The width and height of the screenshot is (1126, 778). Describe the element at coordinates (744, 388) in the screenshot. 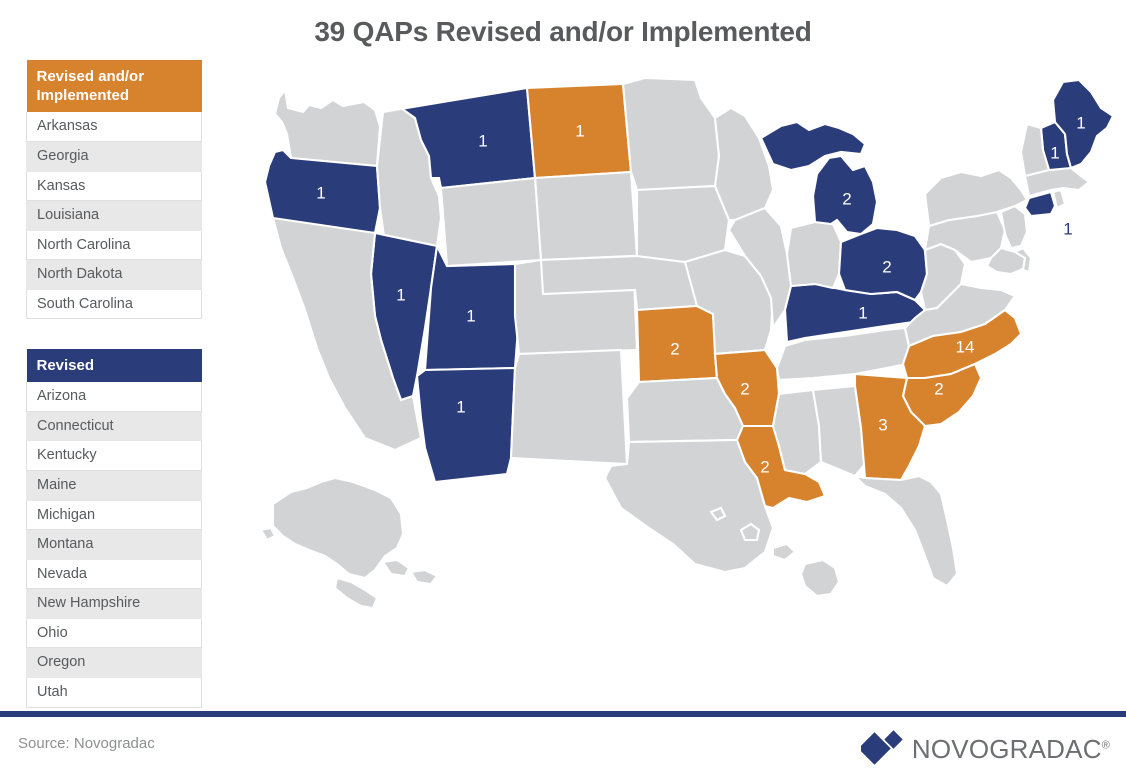

I see `map-label-arkansas: 2` at that location.